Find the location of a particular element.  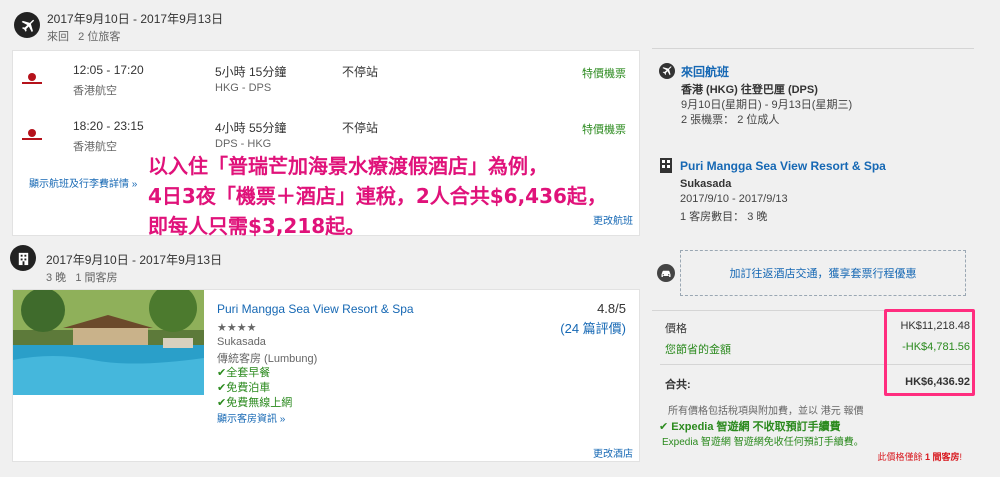

flight-details-link: 顯示航班及行李費詳情 » is located at coordinates (83, 182).